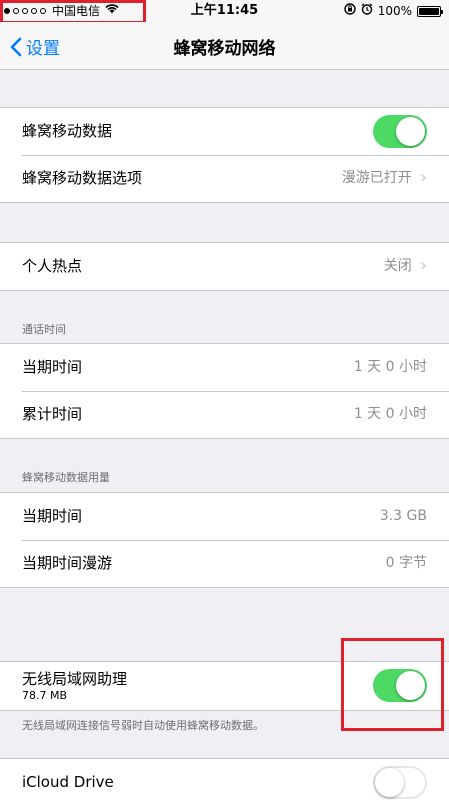 Image resolution: width=449 pixels, height=800 pixels. What do you see at coordinates (367, 11) in the screenshot?
I see `alarm-icon` at bounding box center [367, 11].